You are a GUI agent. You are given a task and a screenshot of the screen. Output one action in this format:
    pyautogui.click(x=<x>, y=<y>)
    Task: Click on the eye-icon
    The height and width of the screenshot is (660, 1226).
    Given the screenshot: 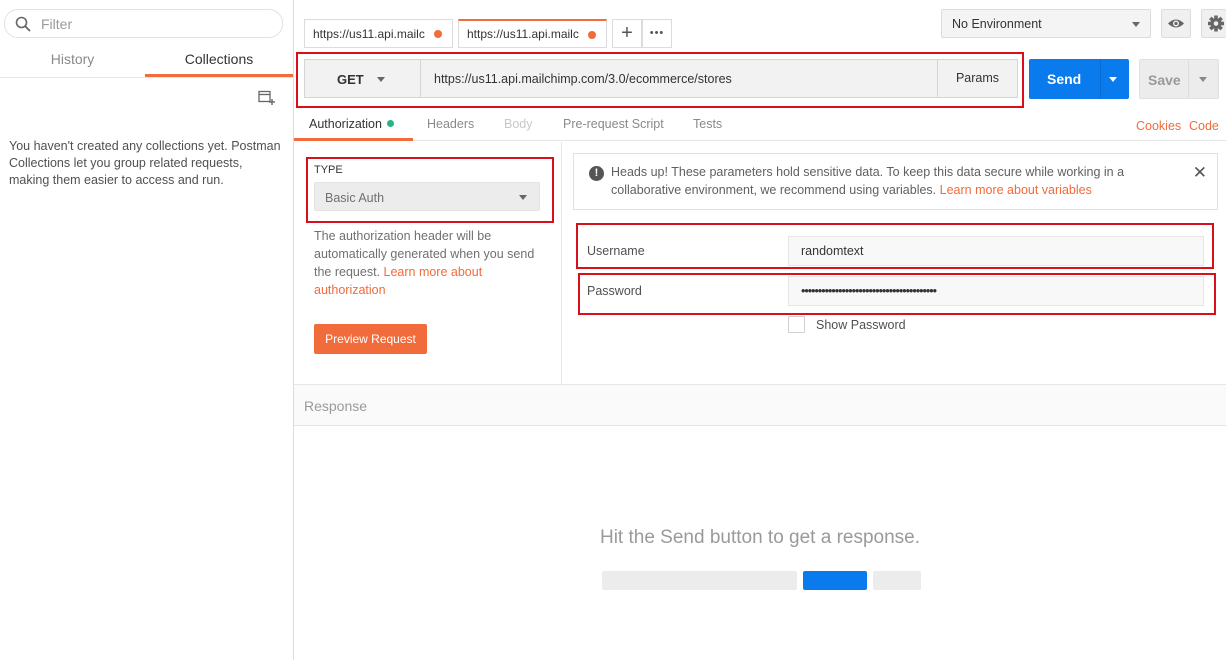 What is the action you would take?
    pyautogui.click(x=1176, y=23)
    